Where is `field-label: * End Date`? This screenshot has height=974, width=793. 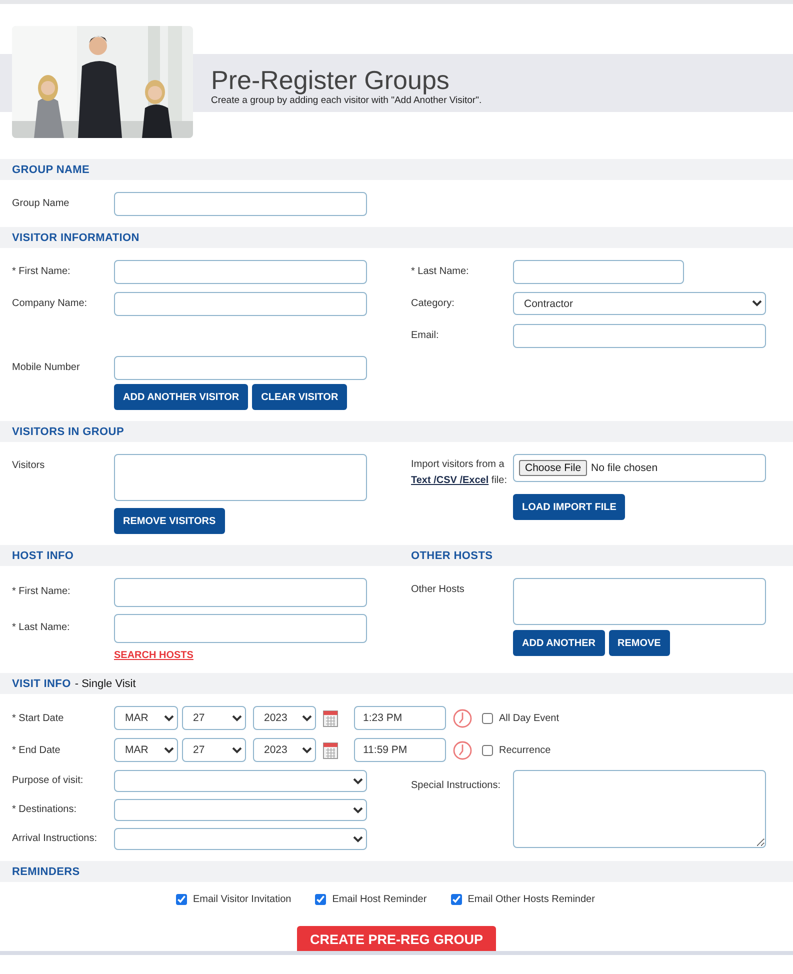
field-label: * End Date is located at coordinates (37, 750).